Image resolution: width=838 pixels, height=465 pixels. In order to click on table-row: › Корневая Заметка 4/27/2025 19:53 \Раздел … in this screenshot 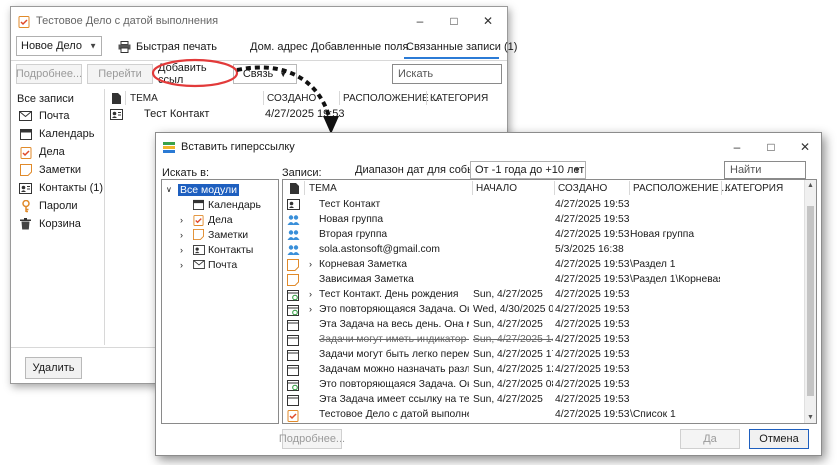, I will do `click(543, 265)`.